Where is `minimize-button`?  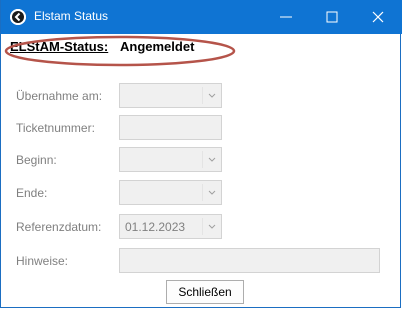
minimize-button is located at coordinates (286, 17).